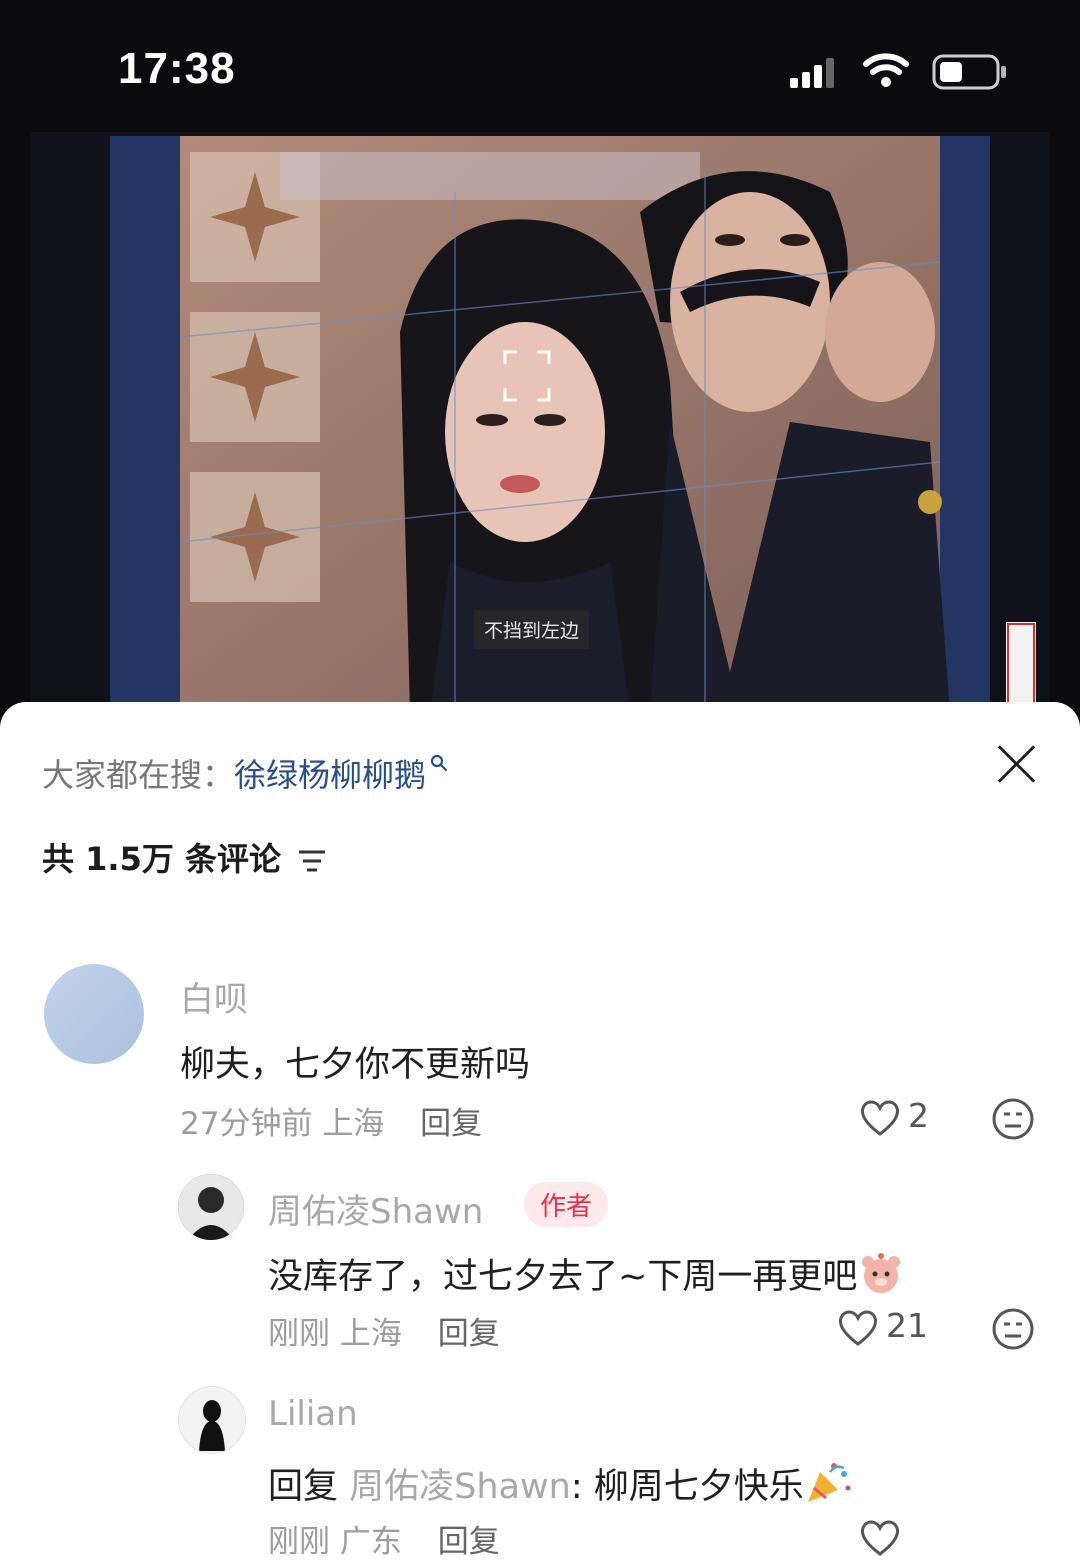  Describe the element at coordinates (460, 1487) in the screenshot. I see `reply-to-username: 周佑凌Shawn` at that location.